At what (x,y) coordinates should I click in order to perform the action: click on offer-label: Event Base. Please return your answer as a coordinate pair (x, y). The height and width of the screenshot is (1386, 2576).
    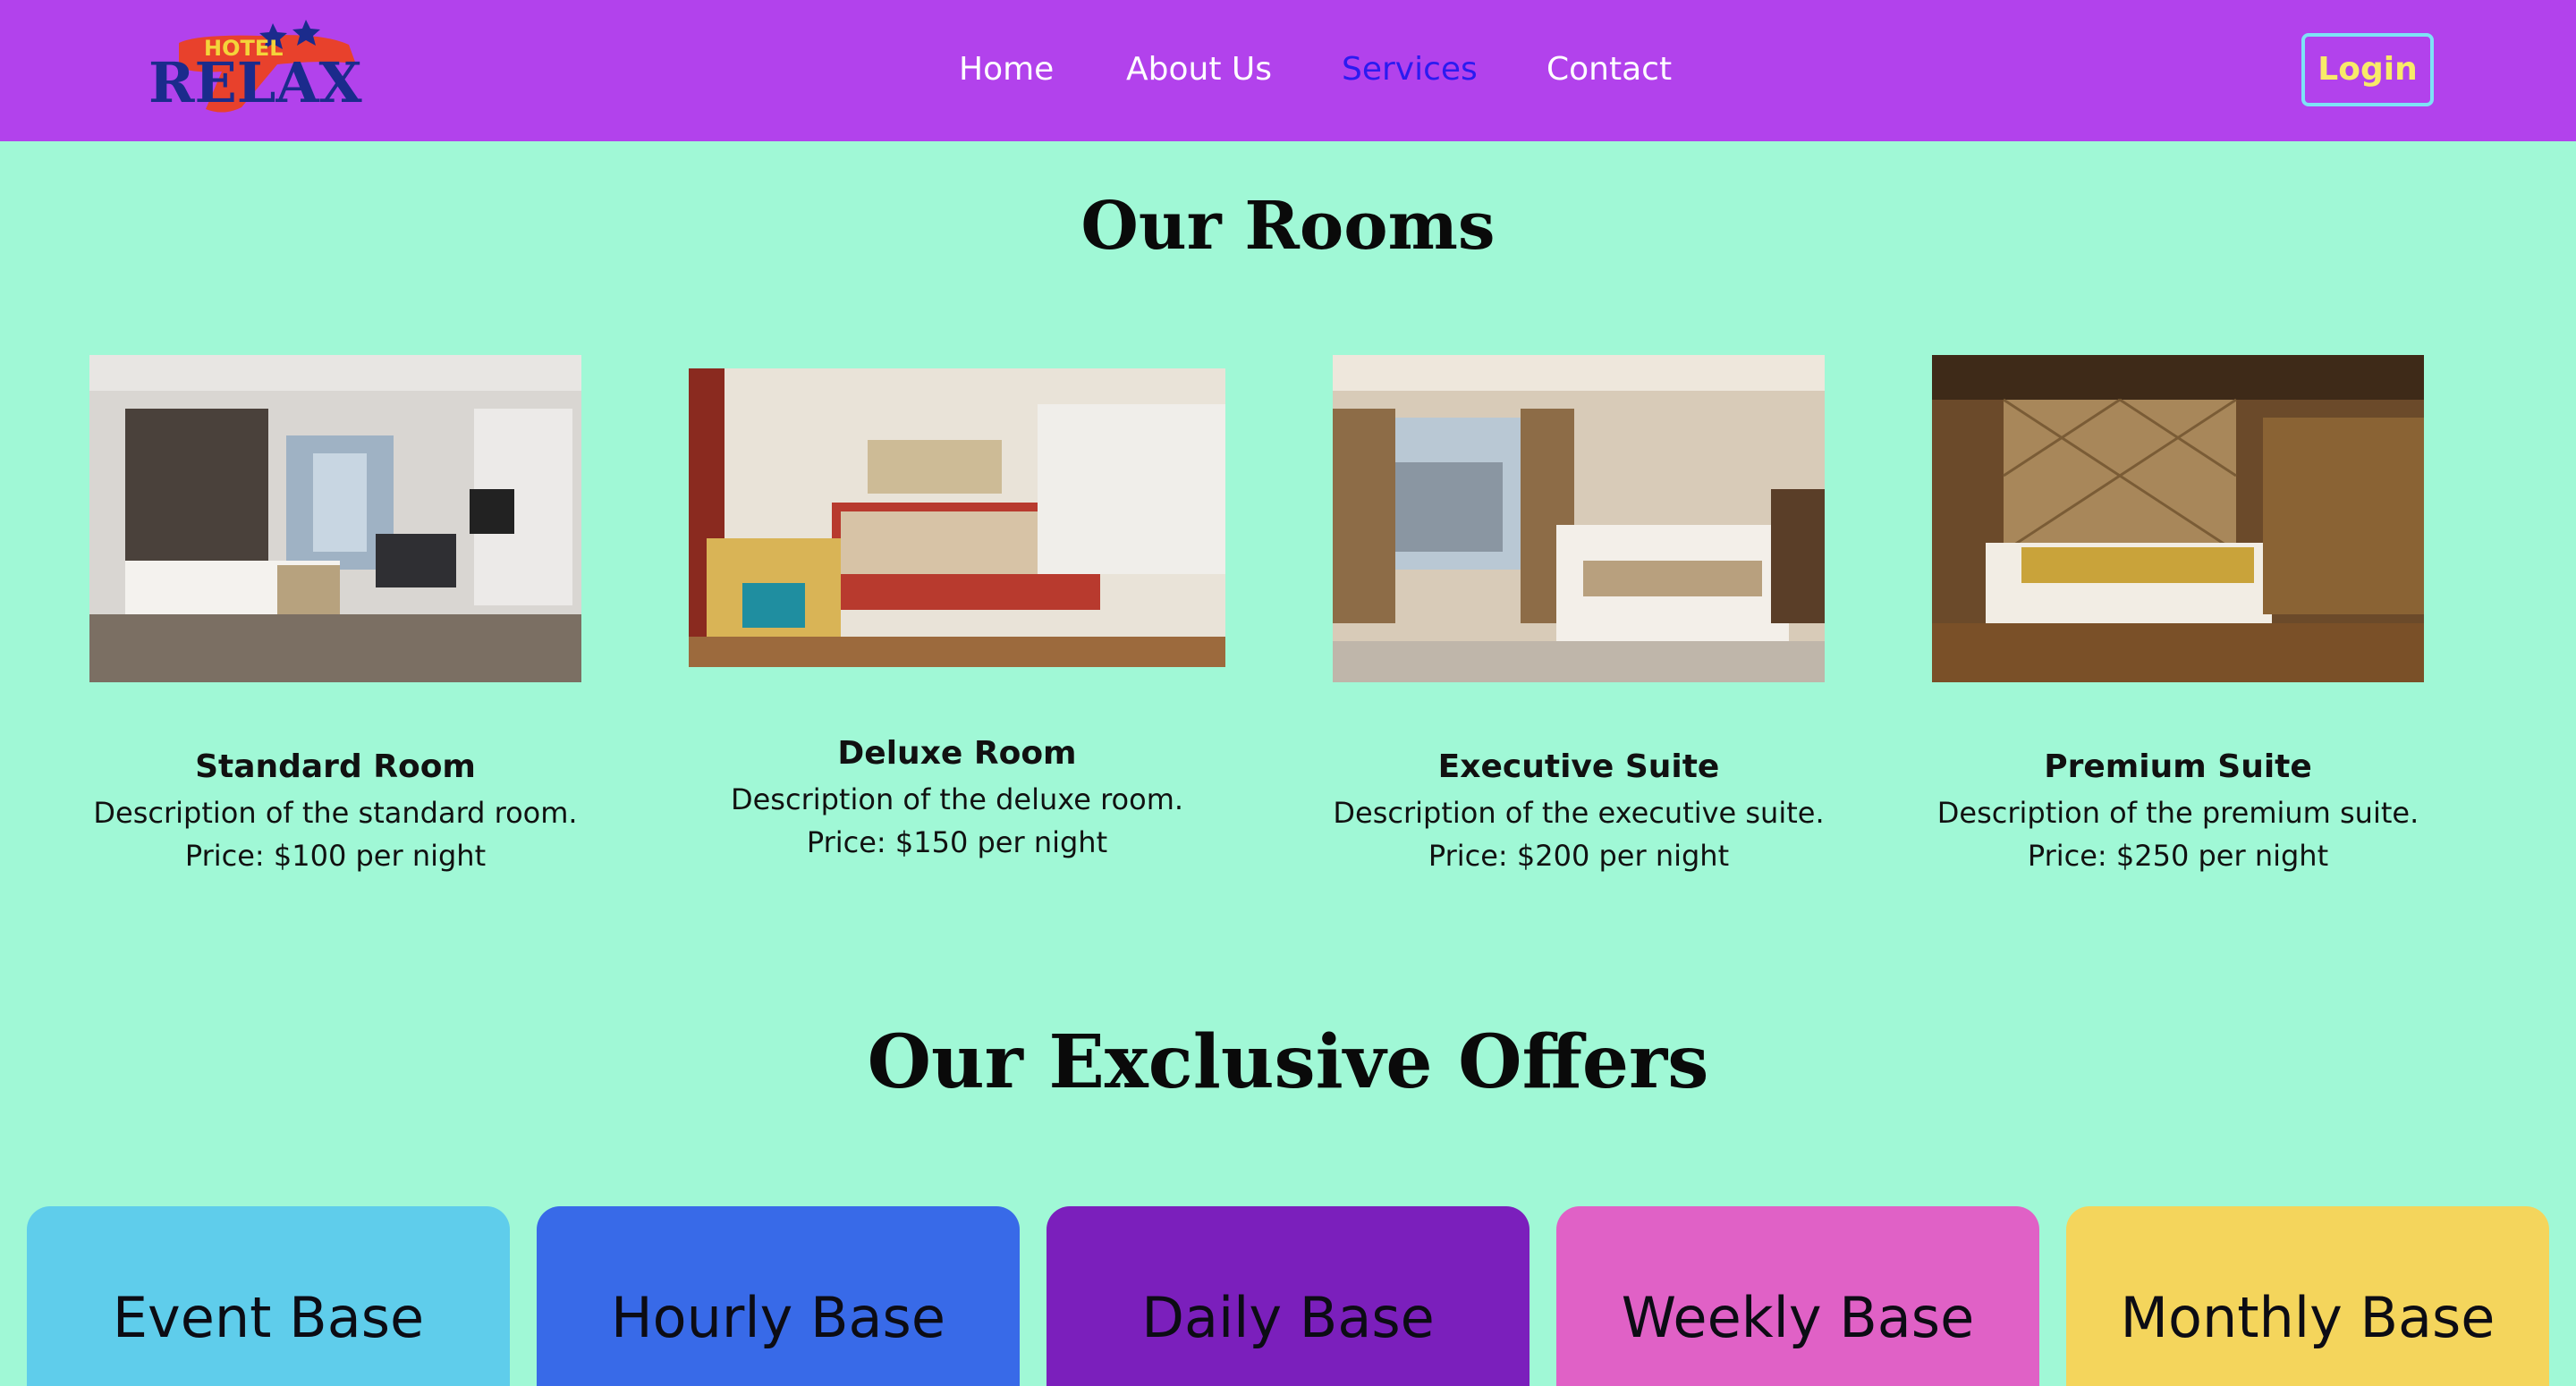
    Looking at the image, I should click on (268, 1317).